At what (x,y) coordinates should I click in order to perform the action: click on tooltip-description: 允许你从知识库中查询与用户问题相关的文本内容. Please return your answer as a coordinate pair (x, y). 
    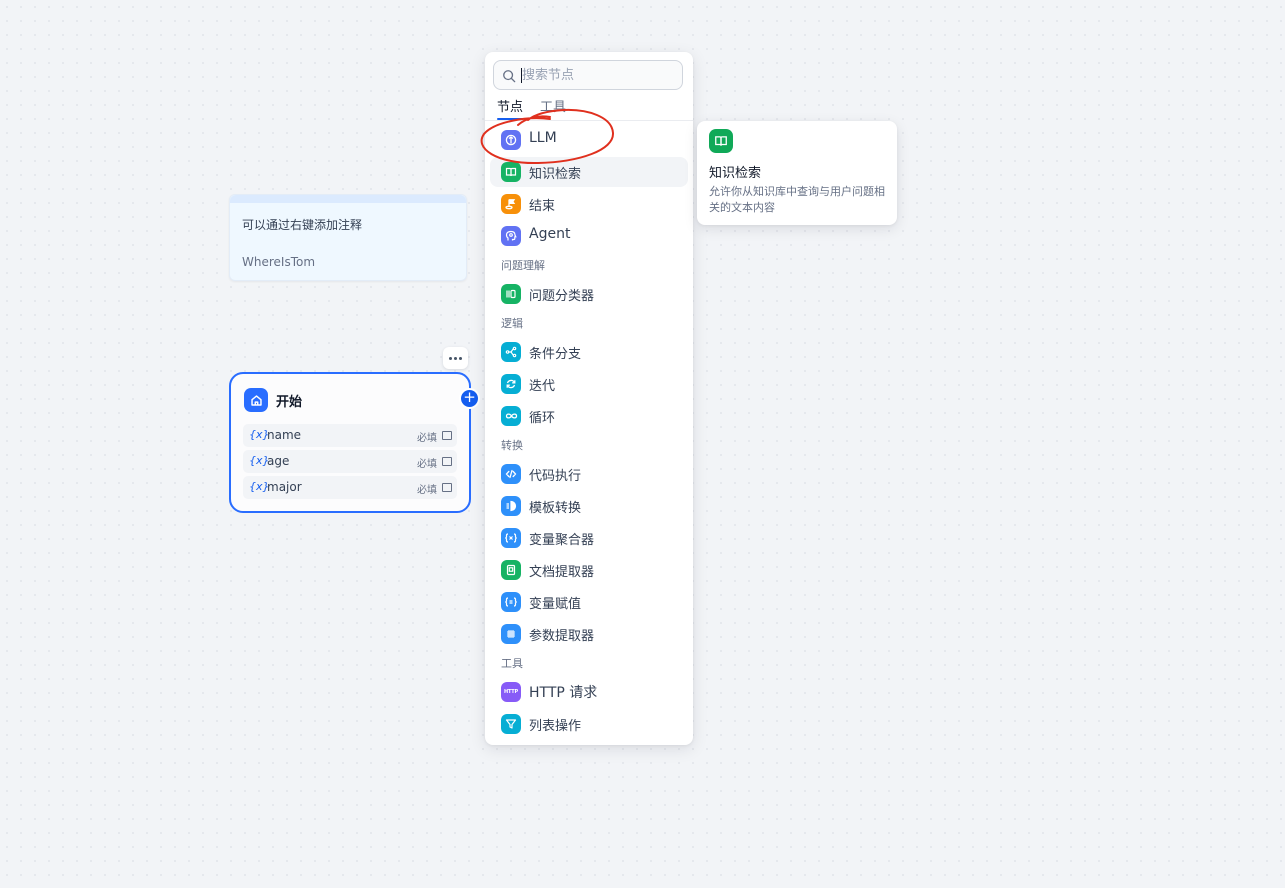
    Looking at the image, I should click on (797, 199).